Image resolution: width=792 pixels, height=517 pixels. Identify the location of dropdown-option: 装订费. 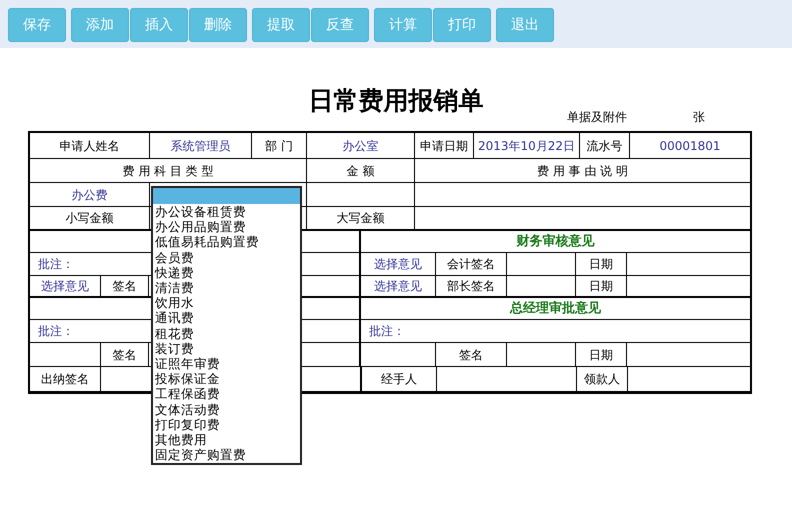
(226, 348).